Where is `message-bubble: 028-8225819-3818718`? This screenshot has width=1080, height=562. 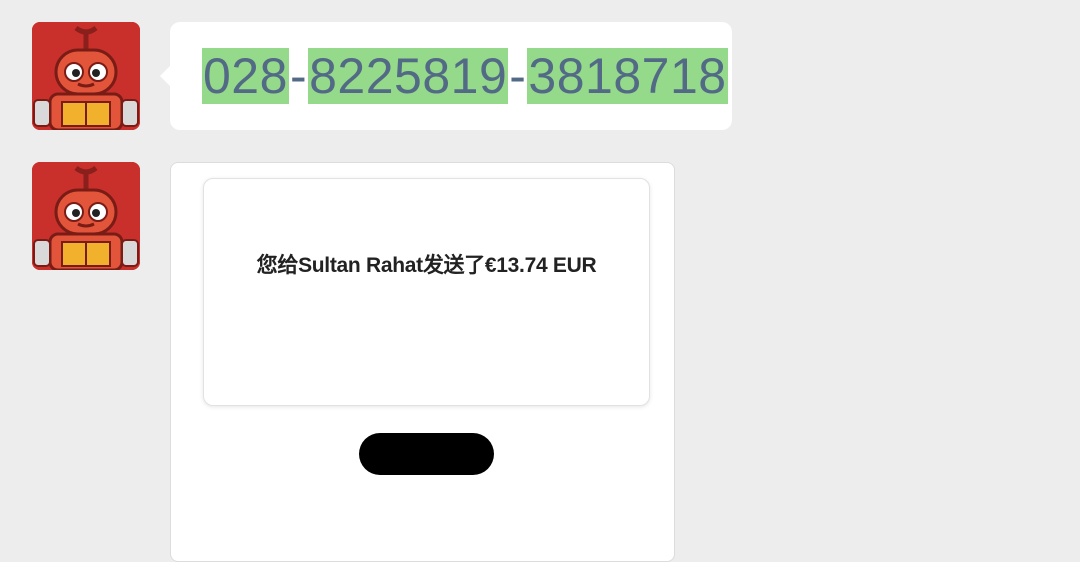
message-bubble: 028-8225819-3818718 is located at coordinates (446, 76).